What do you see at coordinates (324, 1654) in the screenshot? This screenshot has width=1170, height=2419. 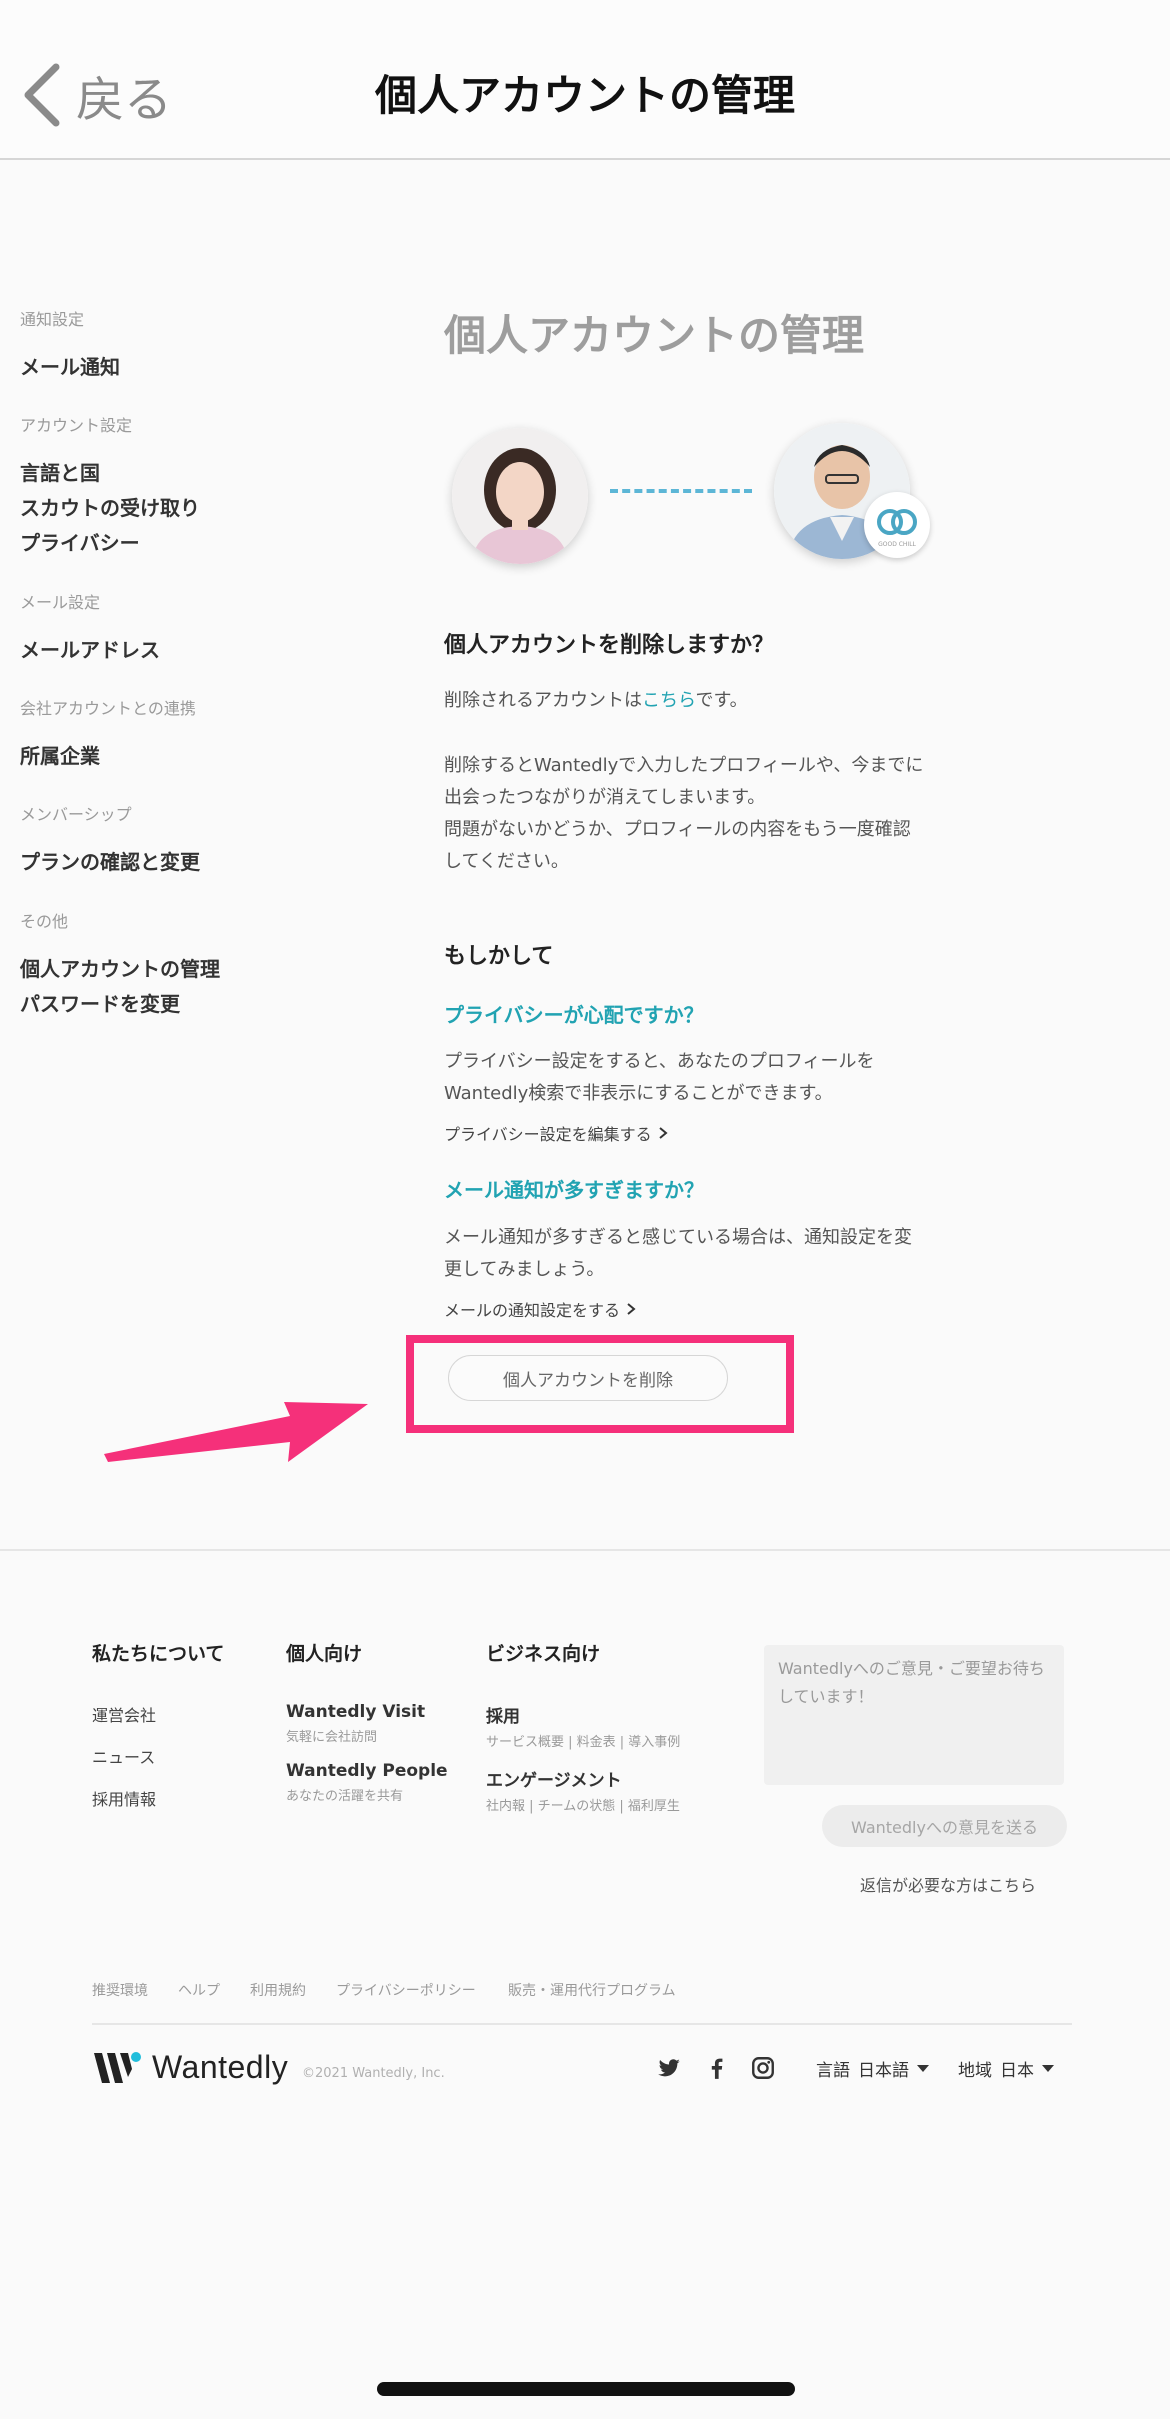 I see `footer-personal-heading: 個人向け` at bounding box center [324, 1654].